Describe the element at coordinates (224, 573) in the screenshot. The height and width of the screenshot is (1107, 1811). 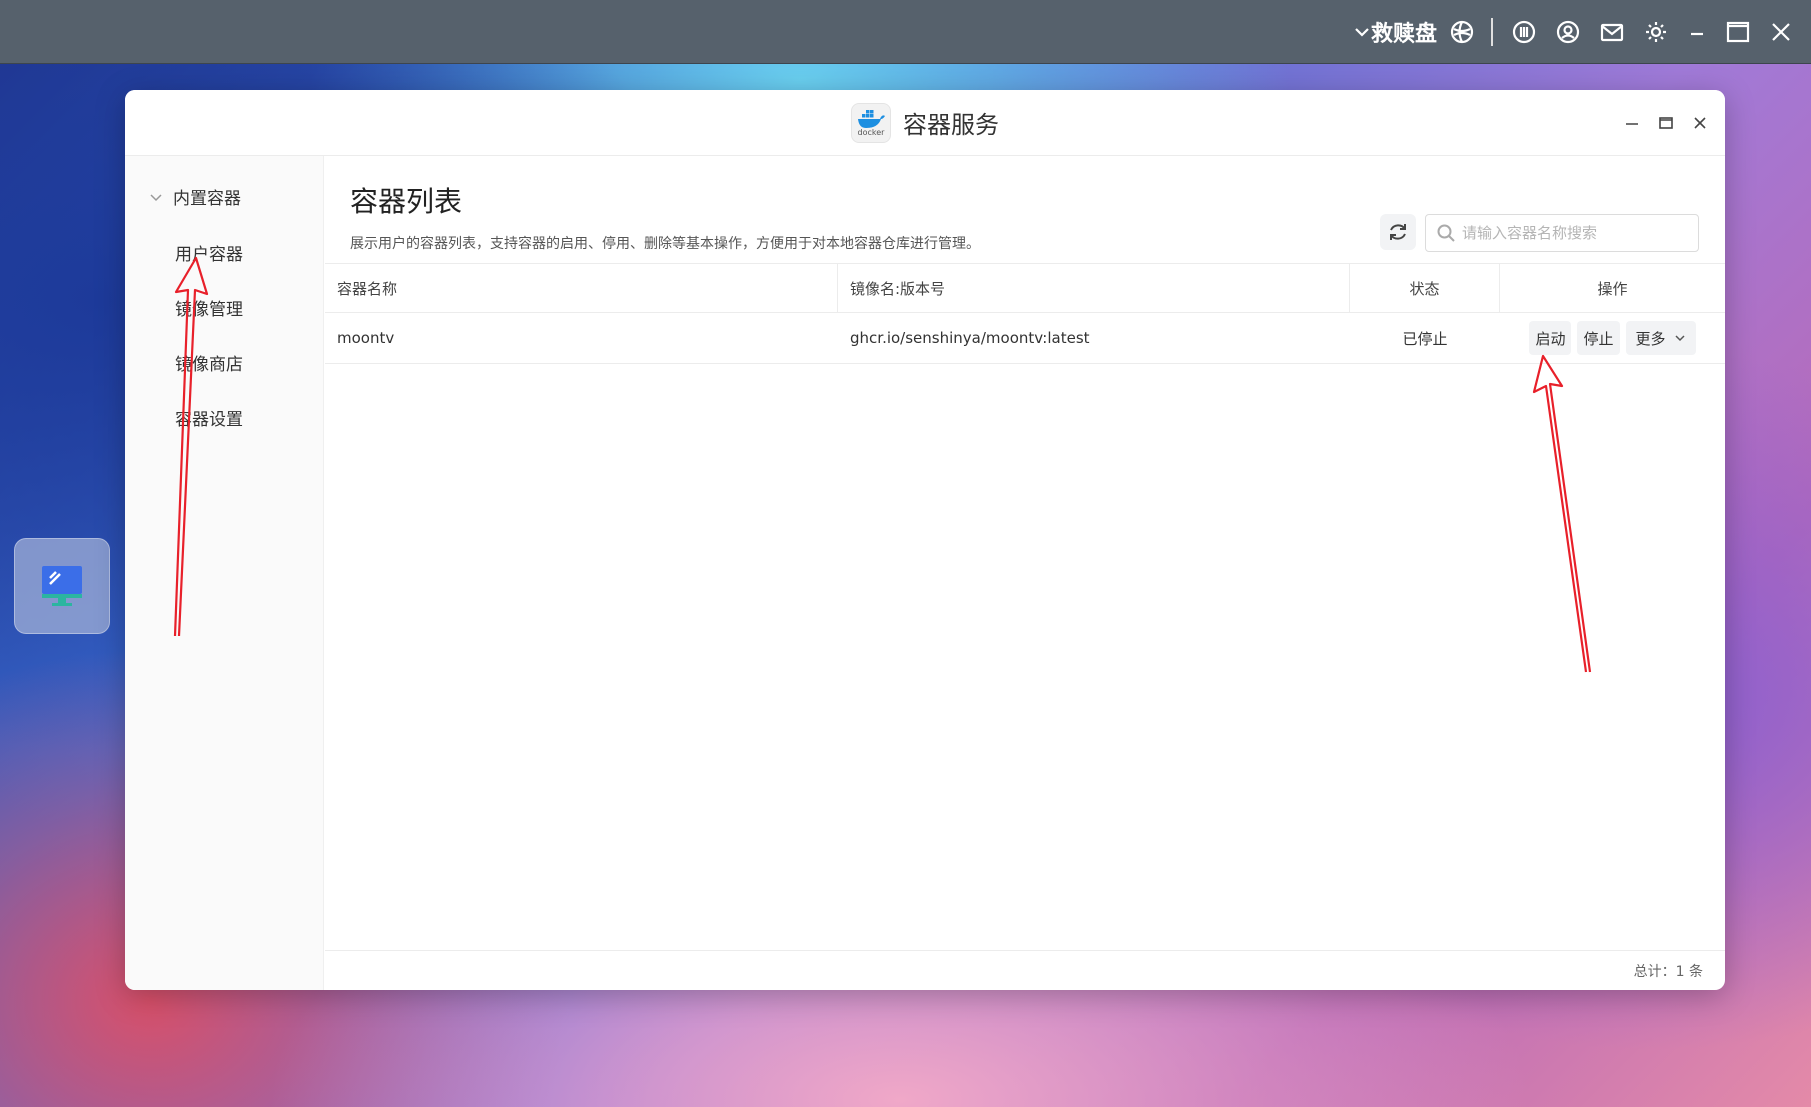
I see `sidebar: 内置容器 用户容器 镜像管理 镜像商店 容器设置` at that location.